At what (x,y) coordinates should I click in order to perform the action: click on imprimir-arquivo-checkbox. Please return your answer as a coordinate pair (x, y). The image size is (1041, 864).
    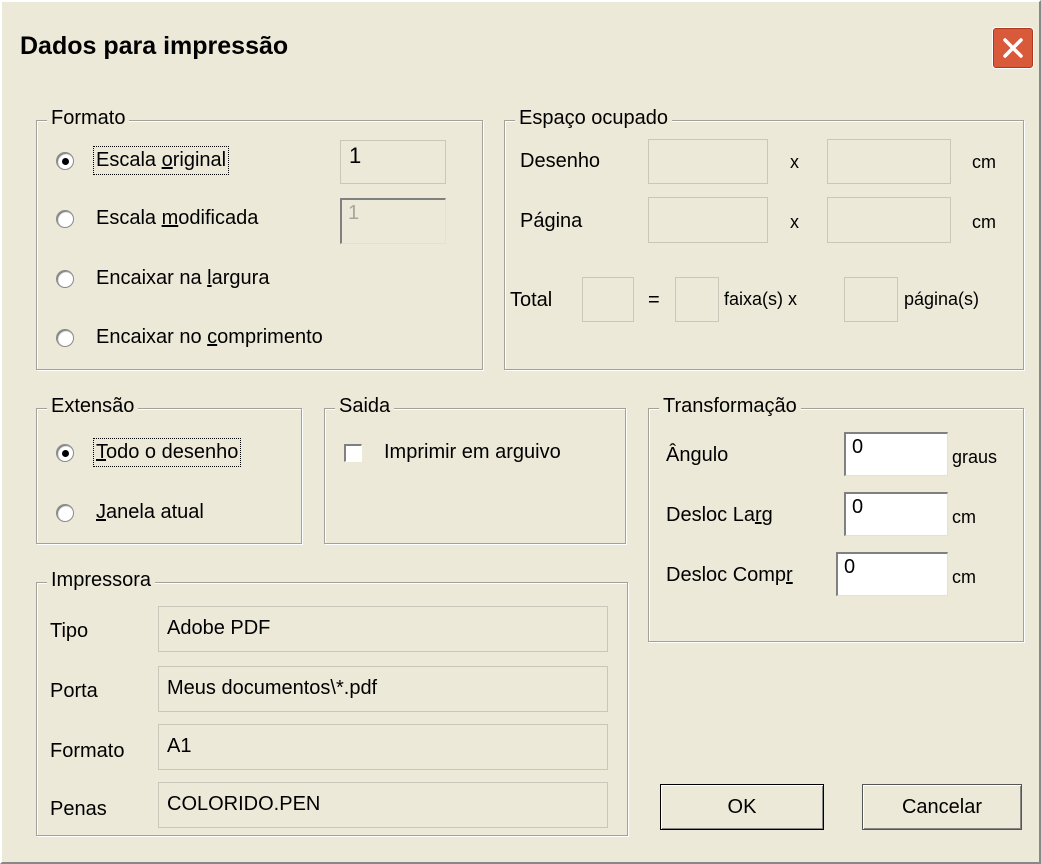
    Looking at the image, I should click on (353, 453).